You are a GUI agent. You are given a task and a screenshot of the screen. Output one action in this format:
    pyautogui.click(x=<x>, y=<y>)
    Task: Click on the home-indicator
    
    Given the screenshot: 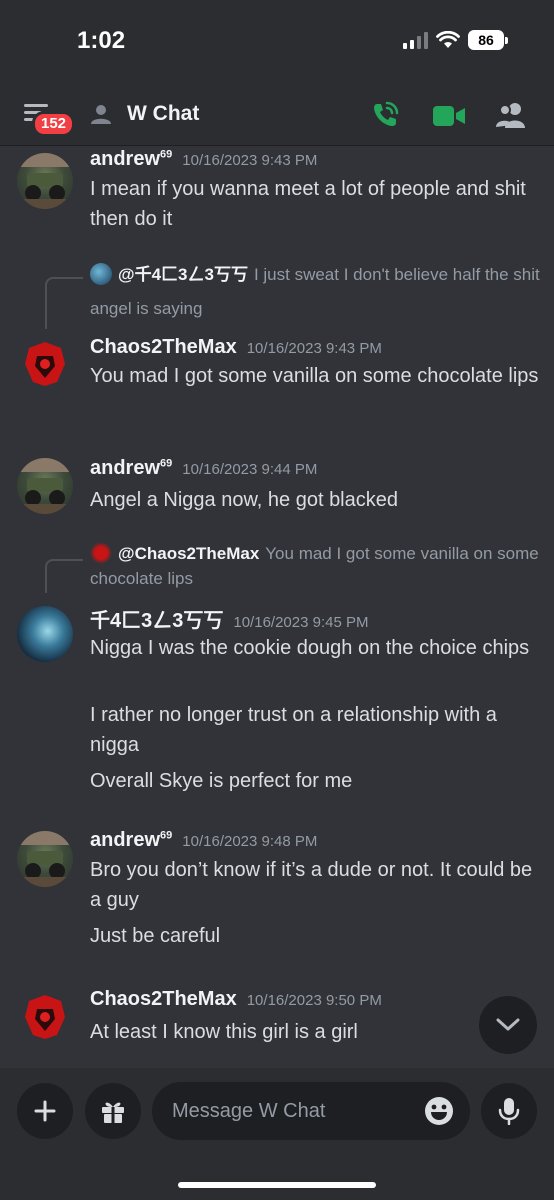 What is the action you would take?
    pyautogui.click(x=277, y=1185)
    